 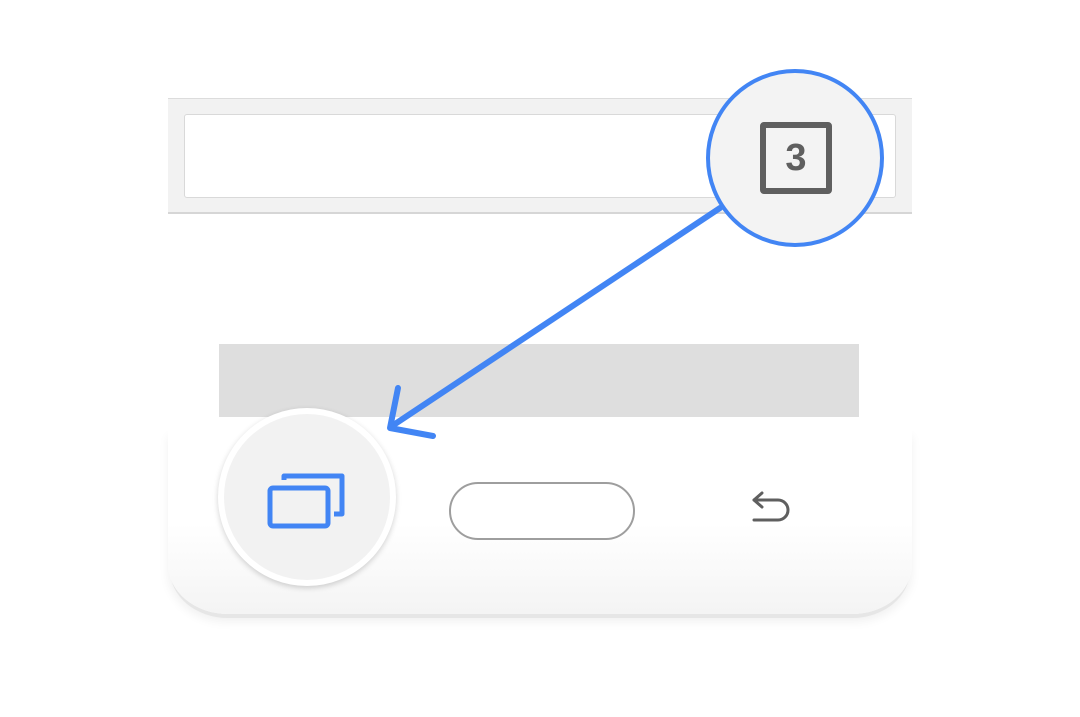 What do you see at coordinates (796, 158) in the screenshot?
I see `tab-count-icon: 3` at bounding box center [796, 158].